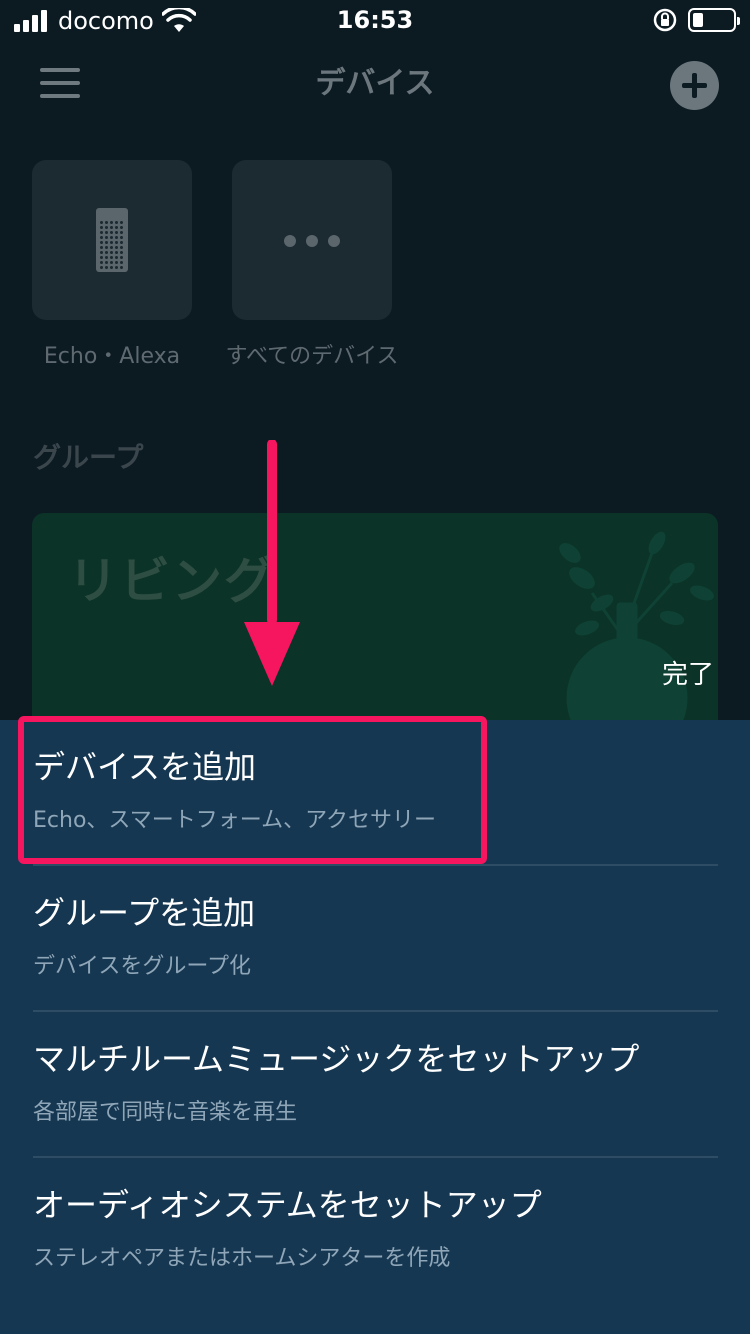 Image resolution: width=750 pixels, height=1334 pixels. What do you see at coordinates (375, 1080) in the screenshot?
I see `multiroom-music-item: マルチルームミュージックをセットアップ 各部屋で同時に音楽を再生` at bounding box center [375, 1080].